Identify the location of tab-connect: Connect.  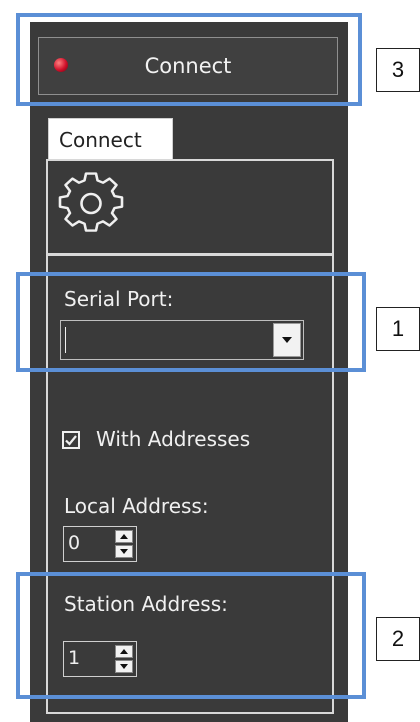
(110, 139).